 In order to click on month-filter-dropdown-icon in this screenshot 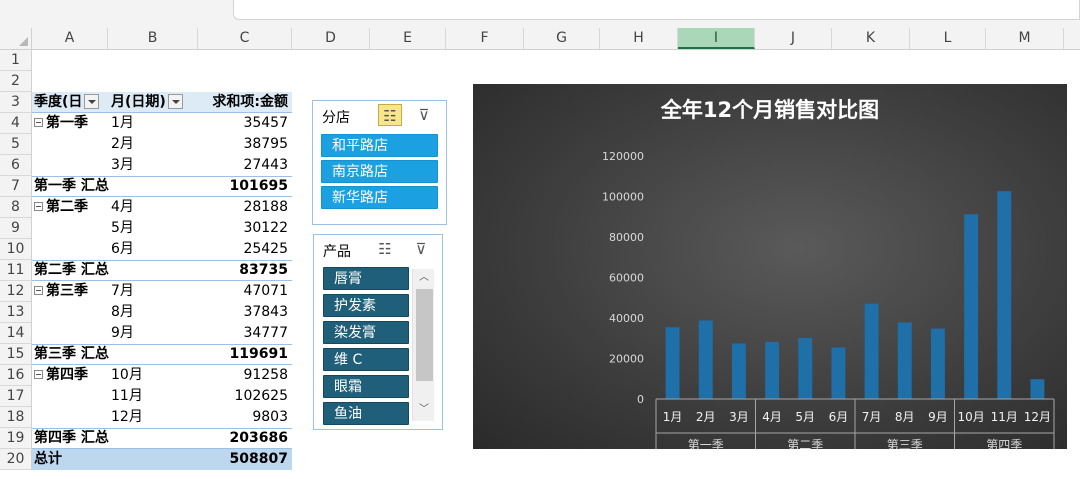, I will do `click(175, 101)`.